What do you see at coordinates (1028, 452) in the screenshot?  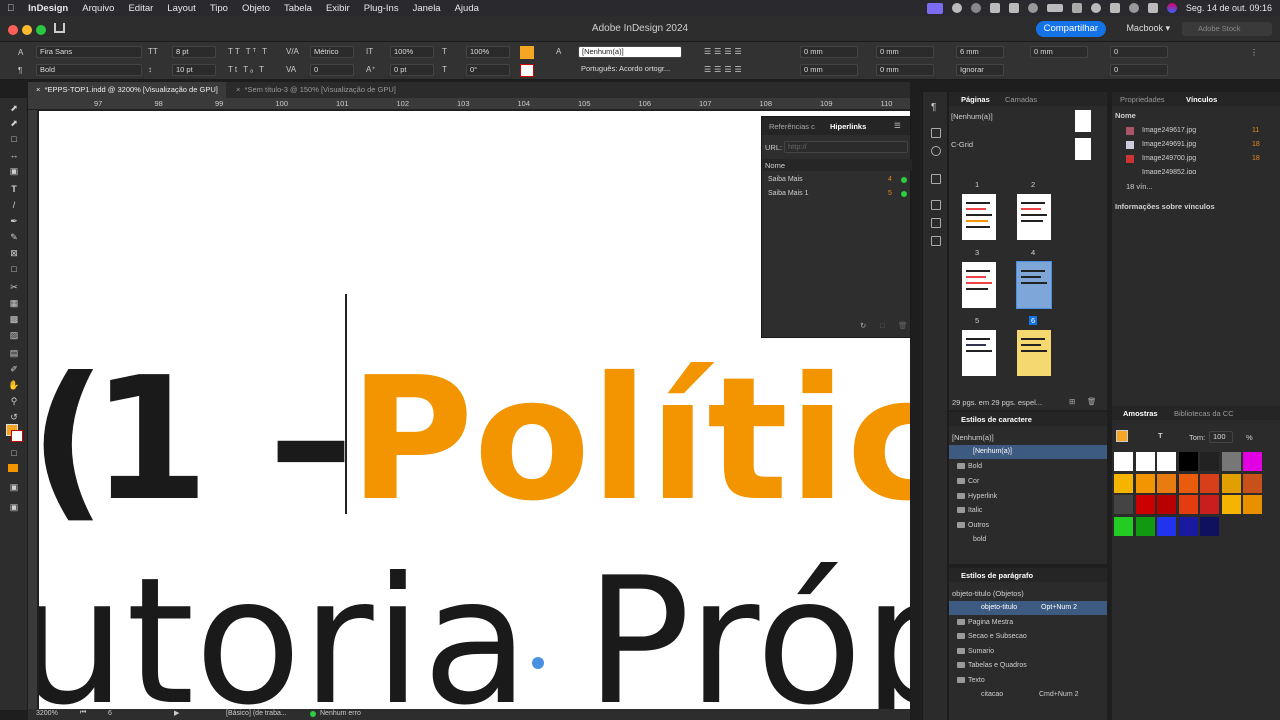 I see `char-style-item-selected: [Nenhum(a)]` at bounding box center [1028, 452].